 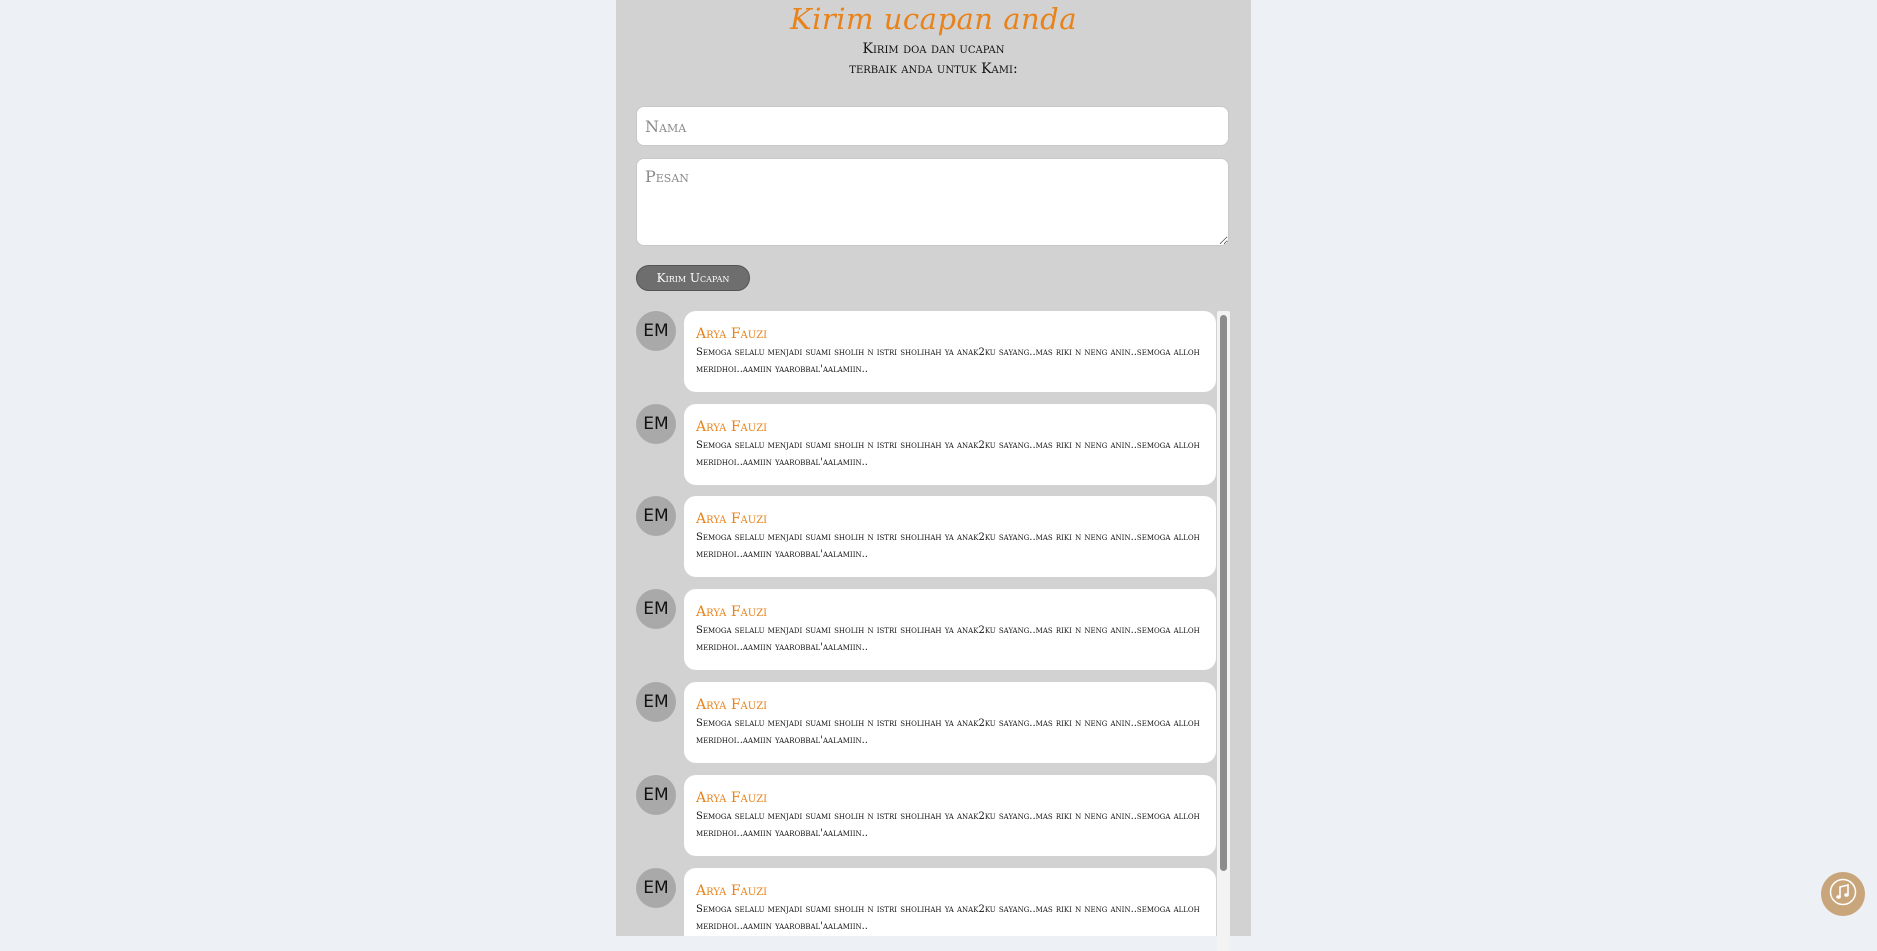 What do you see at coordinates (693, 278) in the screenshot?
I see `send-wish-button: Kirim Ucapan` at bounding box center [693, 278].